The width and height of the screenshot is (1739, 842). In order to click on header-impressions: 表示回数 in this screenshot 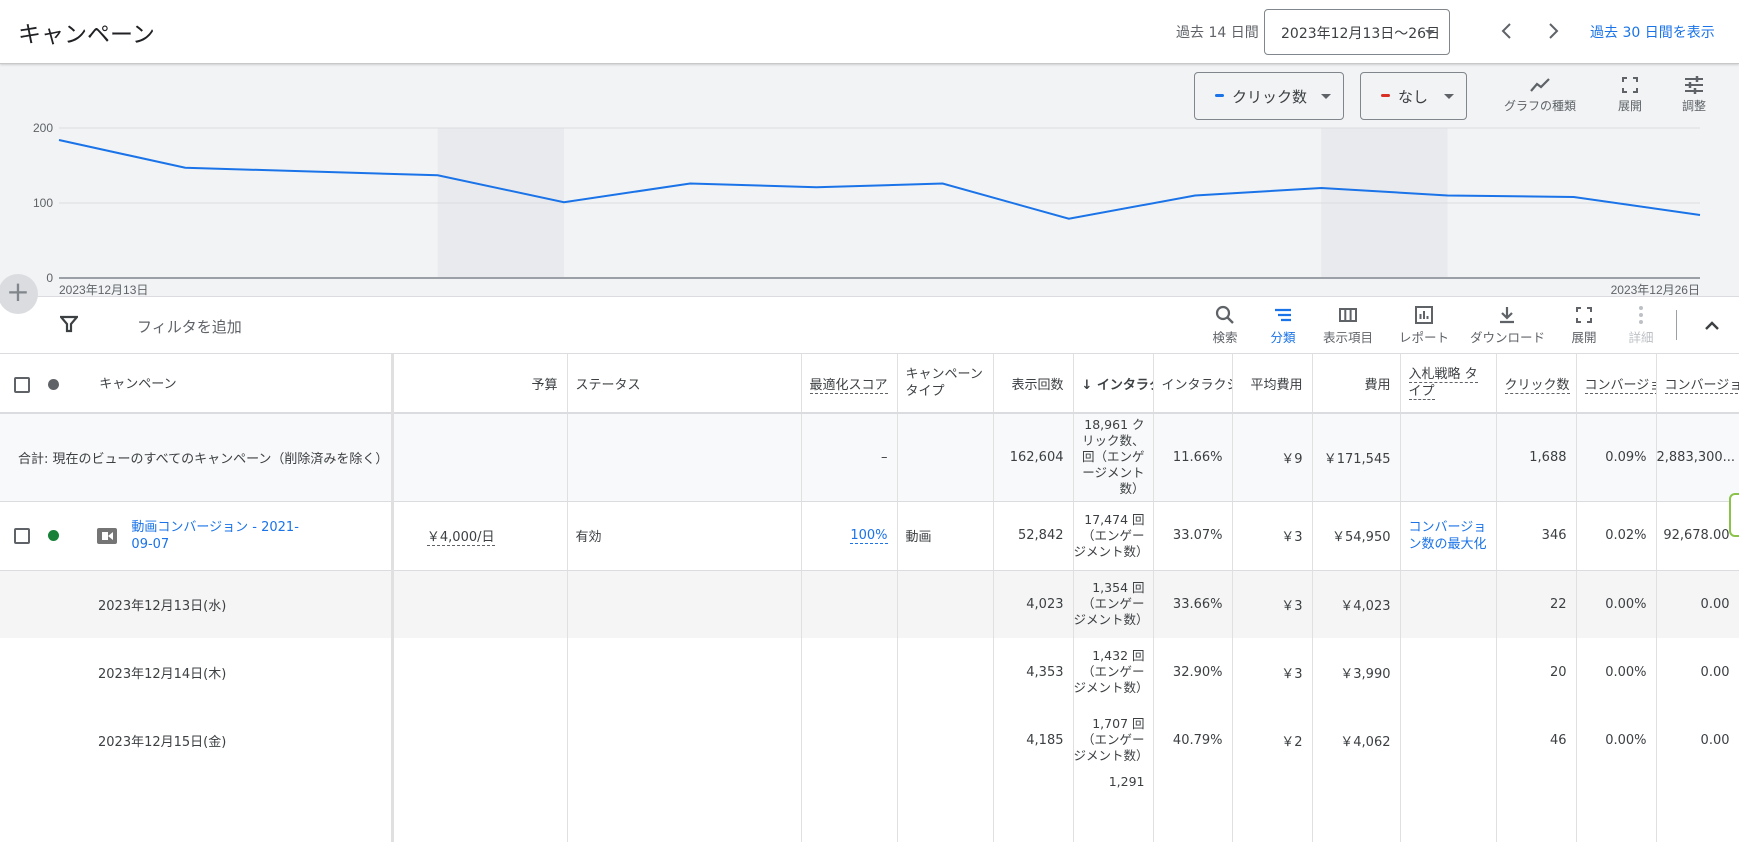, I will do `click(1033, 383)`.